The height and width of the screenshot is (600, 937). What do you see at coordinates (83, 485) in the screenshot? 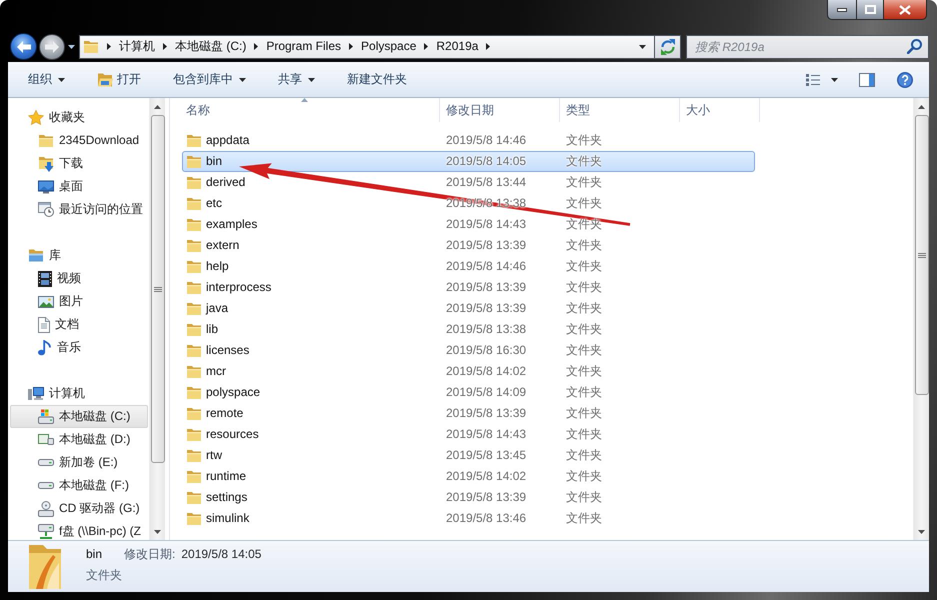
I see `sidebar-item: 本地磁盘 (F:)` at bounding box center [83, 485].